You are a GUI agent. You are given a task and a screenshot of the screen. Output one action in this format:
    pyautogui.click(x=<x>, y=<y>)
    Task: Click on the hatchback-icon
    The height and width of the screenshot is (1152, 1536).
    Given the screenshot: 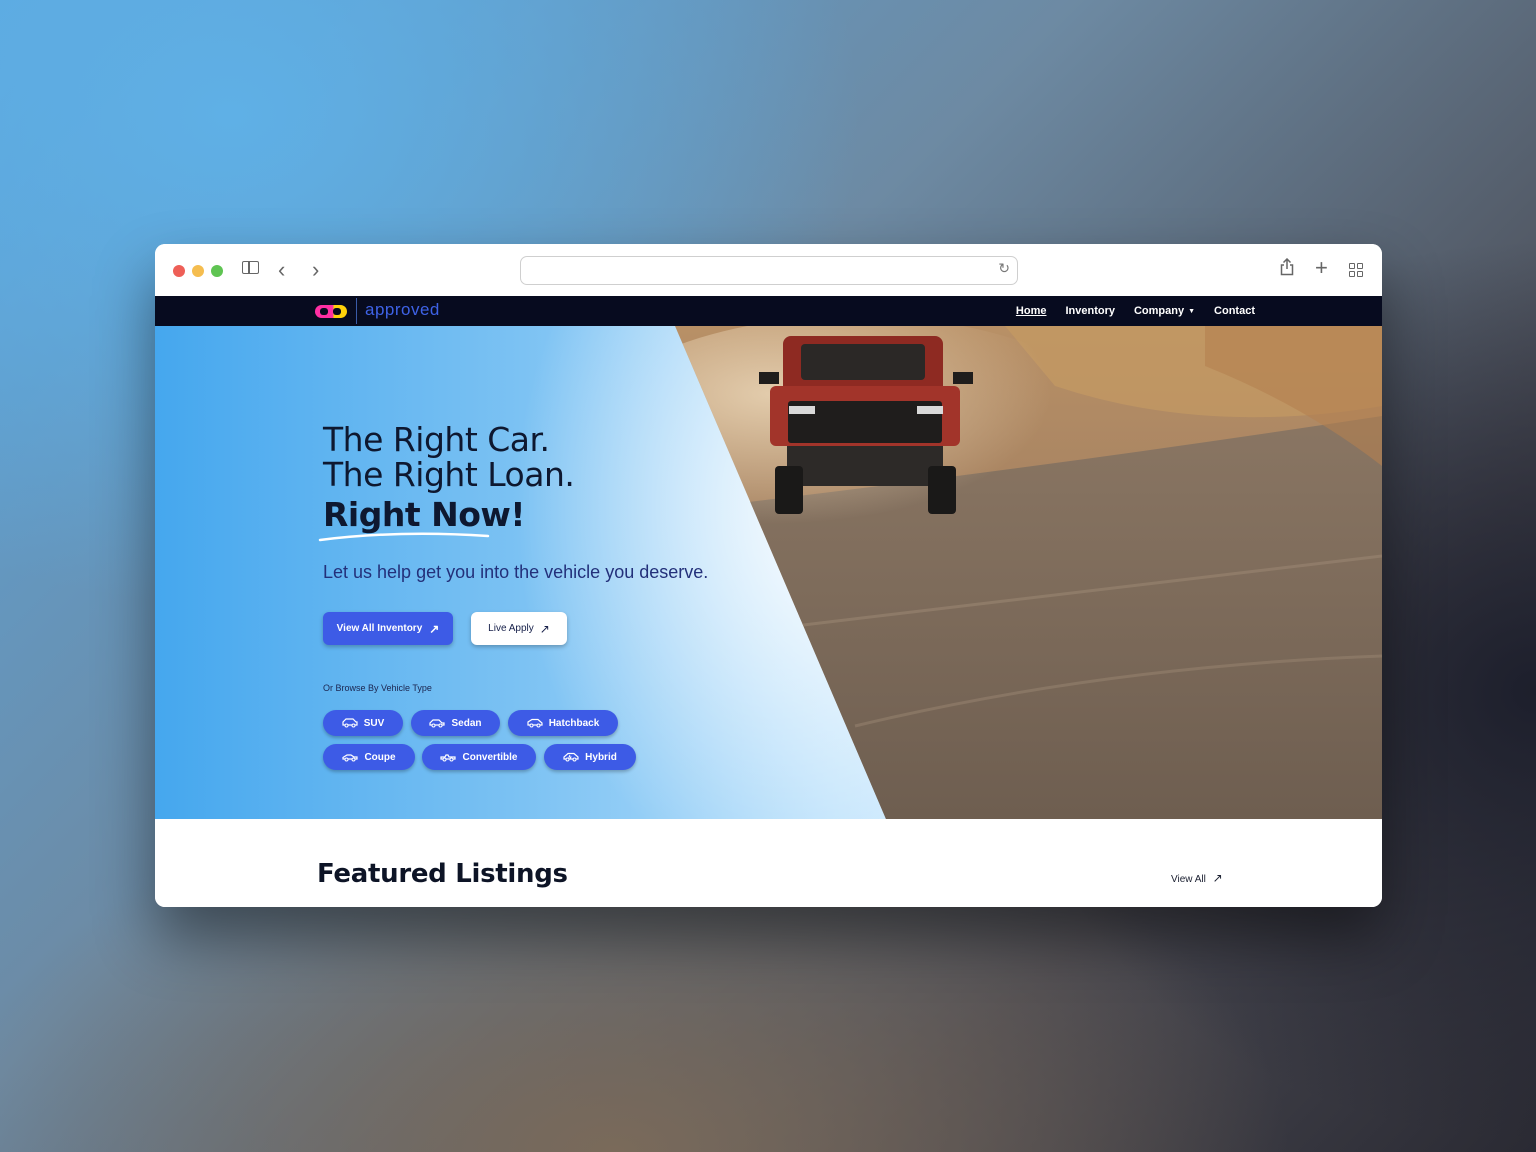 What is the action you would take?
    pyautogui.click(x=535, y=723)
    